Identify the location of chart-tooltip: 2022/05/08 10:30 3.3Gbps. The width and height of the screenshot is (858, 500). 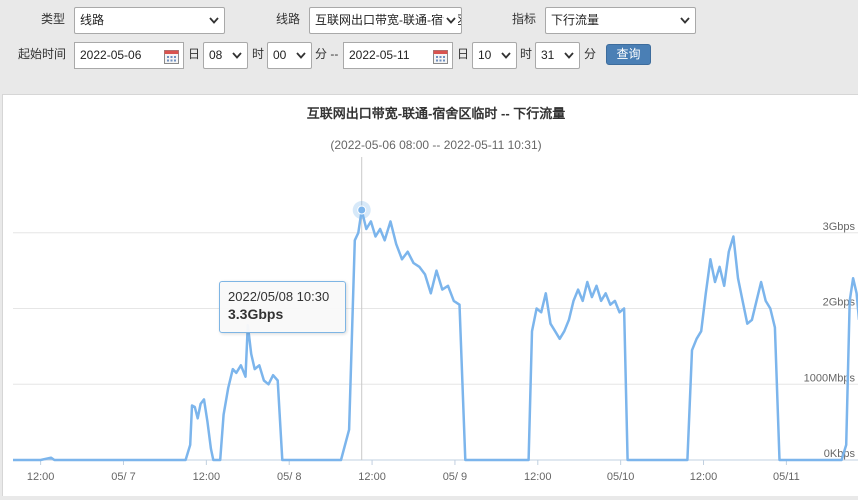
(282, 307).